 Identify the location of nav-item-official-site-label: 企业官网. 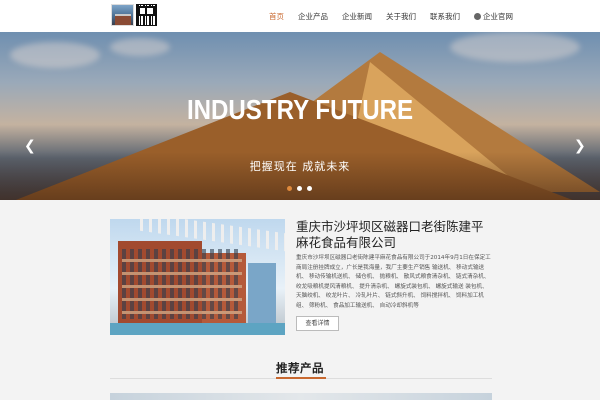
(498, 16).